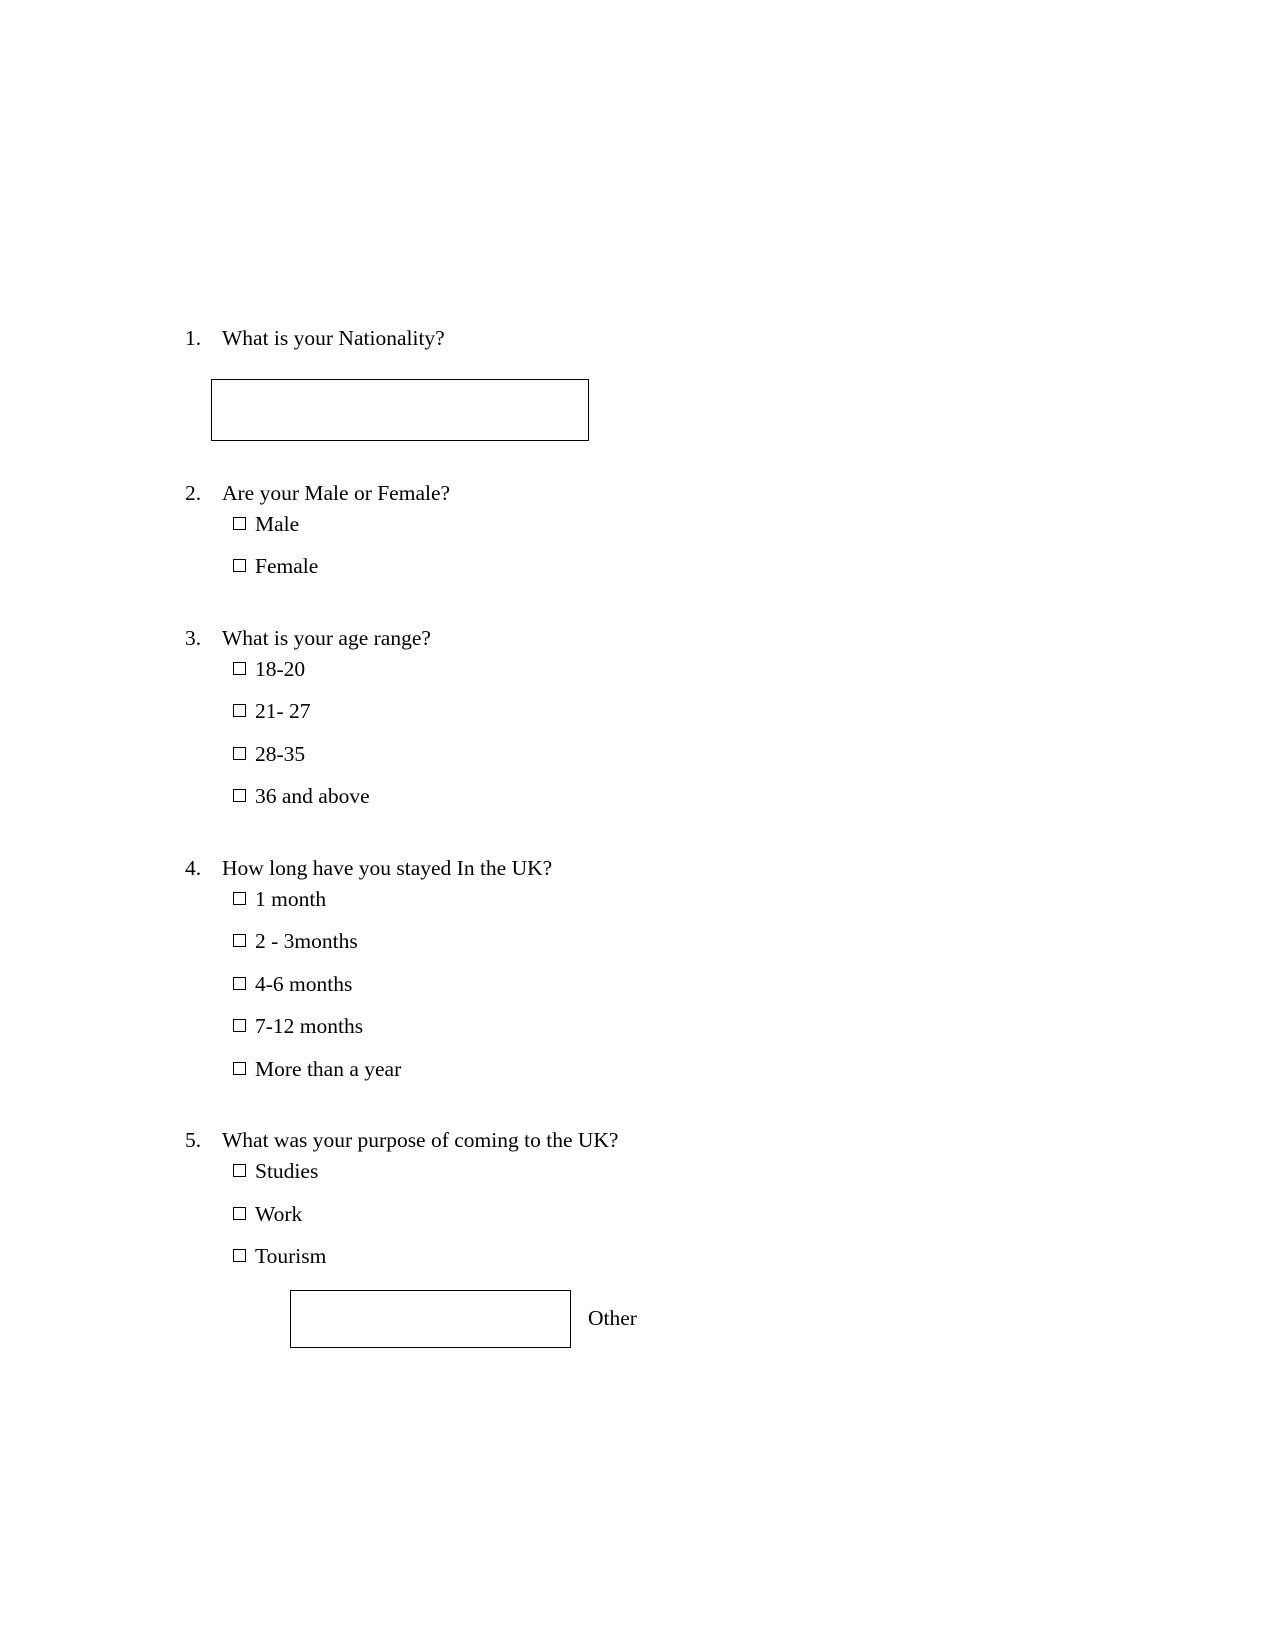  What do you see at coordinates (291, 1256) in the screenshot?
I see `option-label: Tourism` at bounding box center [291, 1256].